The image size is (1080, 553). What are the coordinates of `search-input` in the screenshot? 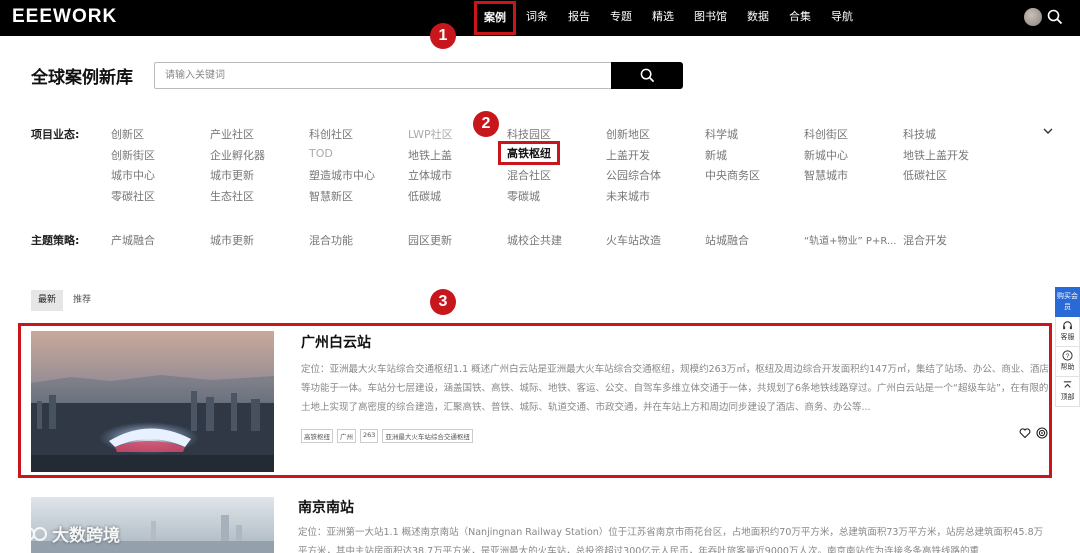 It's located at (383, 75).